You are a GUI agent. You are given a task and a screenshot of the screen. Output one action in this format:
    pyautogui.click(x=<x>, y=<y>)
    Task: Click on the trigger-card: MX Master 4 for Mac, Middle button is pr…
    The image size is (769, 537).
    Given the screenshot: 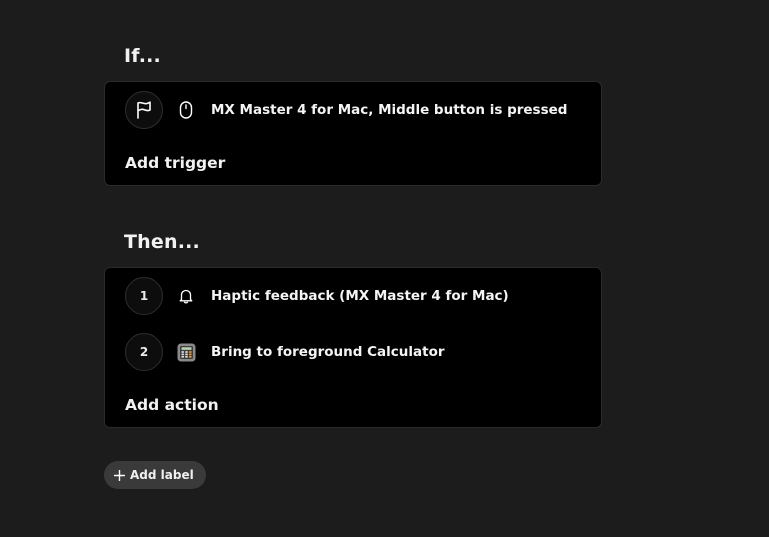 What is the action you would take?
    pyautogui.click(x=353, y=133)
    